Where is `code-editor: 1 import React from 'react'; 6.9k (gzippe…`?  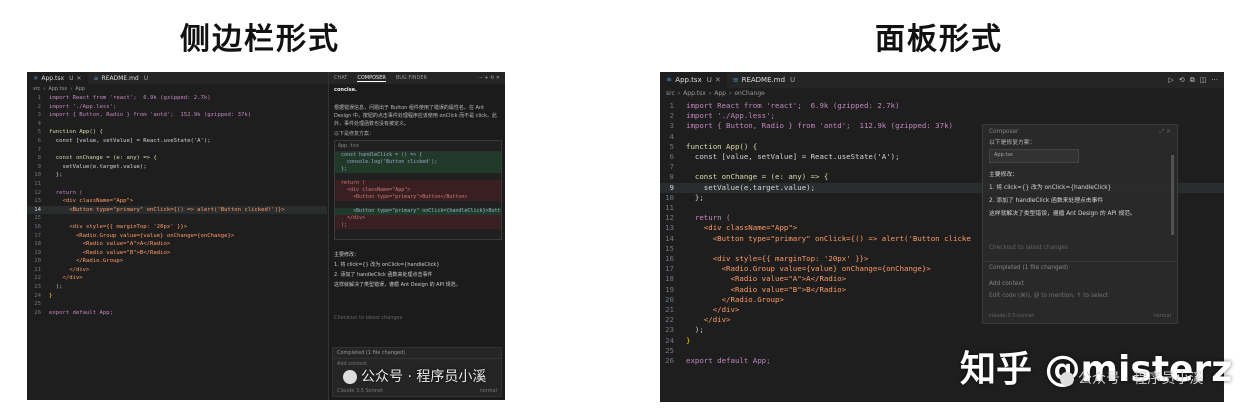
code-editor: 1 import React from 'react'; 6.9k (gzippe… is located at coordinates (177, 205).